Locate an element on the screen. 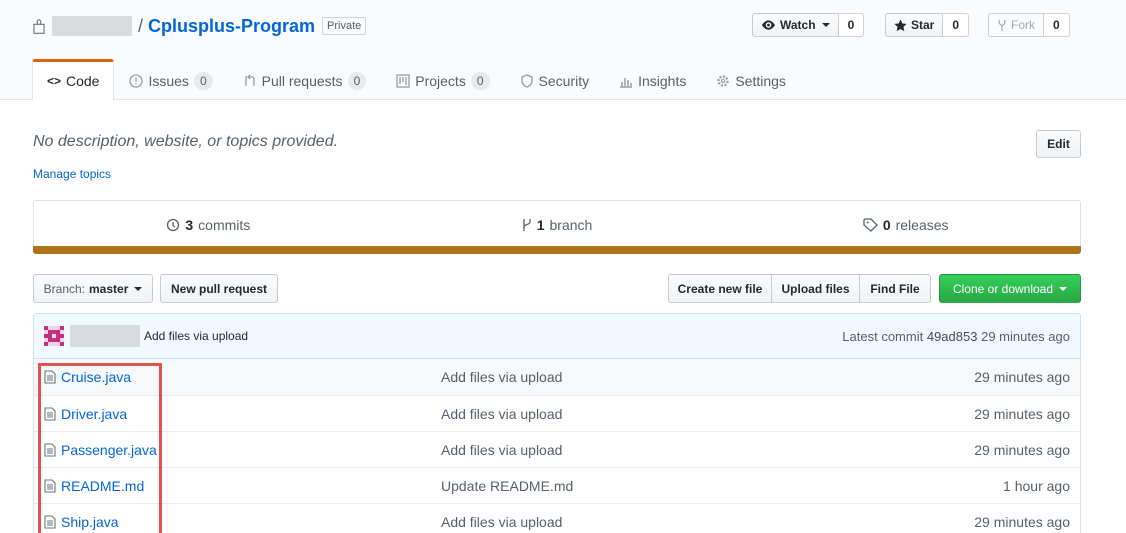  branch-name: master is located at coordinates (109, 288).